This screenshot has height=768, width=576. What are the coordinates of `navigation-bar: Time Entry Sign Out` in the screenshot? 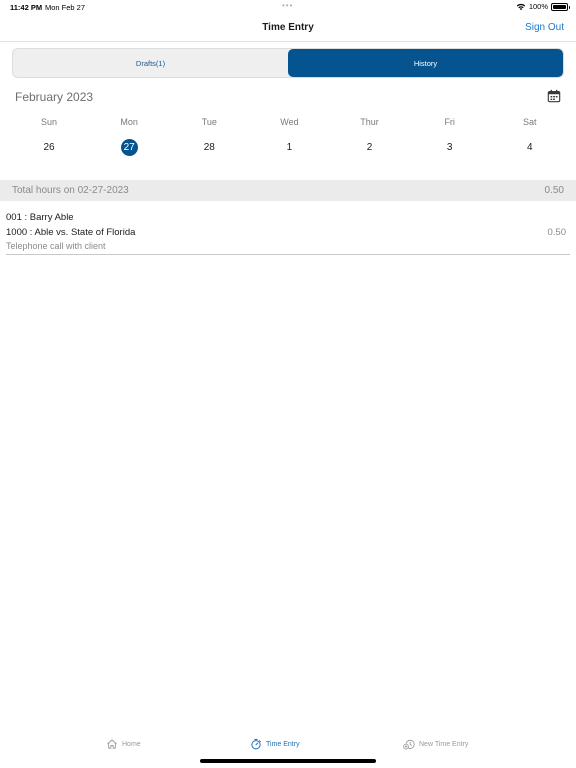 It's located at (288, 28).